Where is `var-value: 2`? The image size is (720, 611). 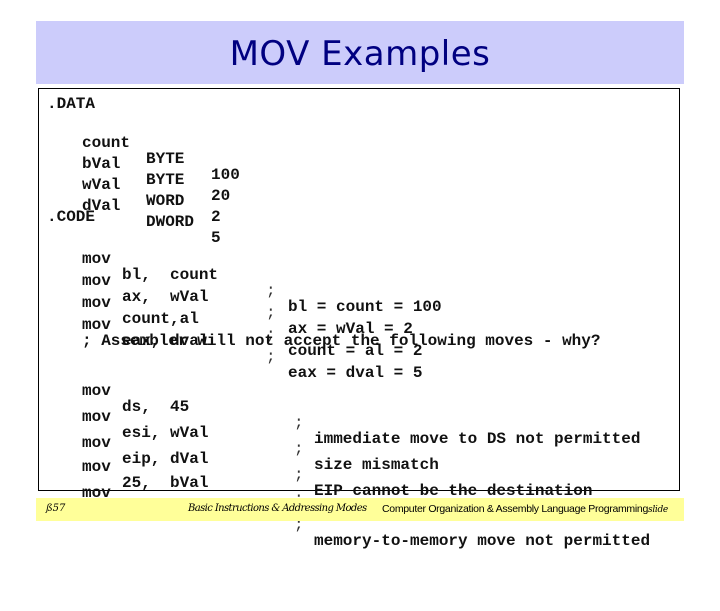 var-value: 2 is located at coordinates (216, 217).